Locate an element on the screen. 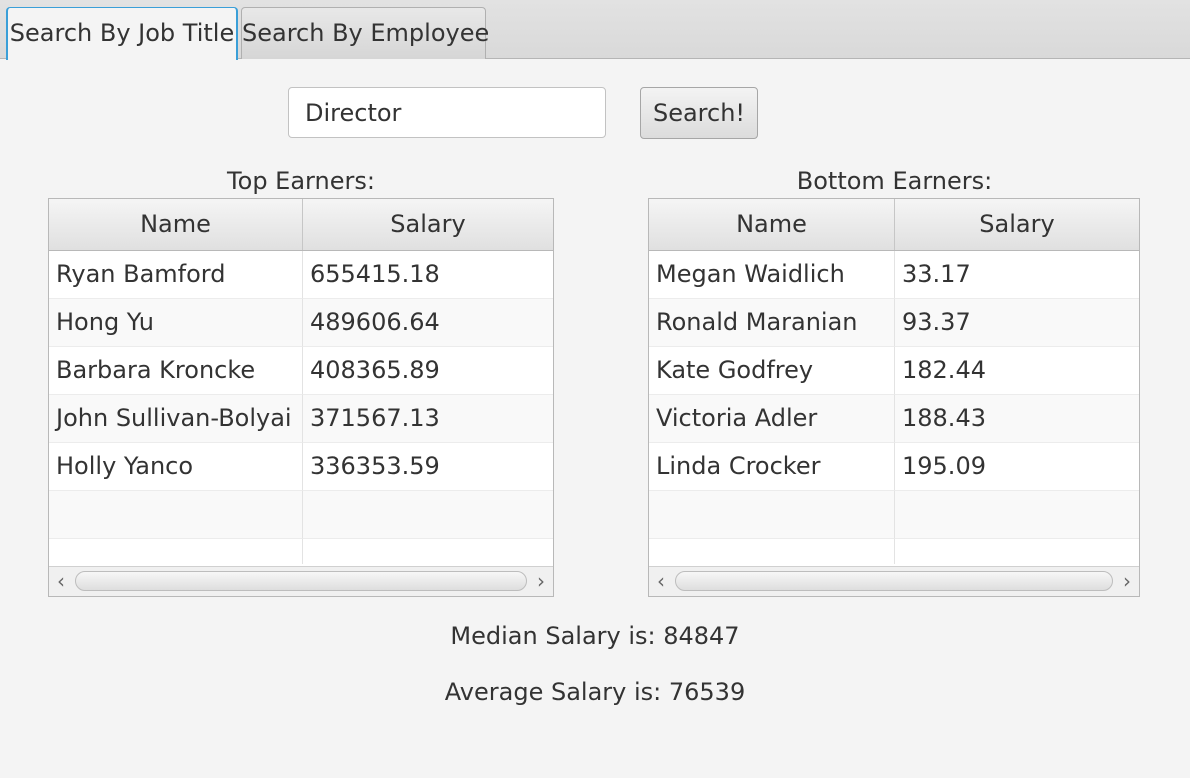  cell-name: Barbara Kroncke is located at coordinates (176, 371).